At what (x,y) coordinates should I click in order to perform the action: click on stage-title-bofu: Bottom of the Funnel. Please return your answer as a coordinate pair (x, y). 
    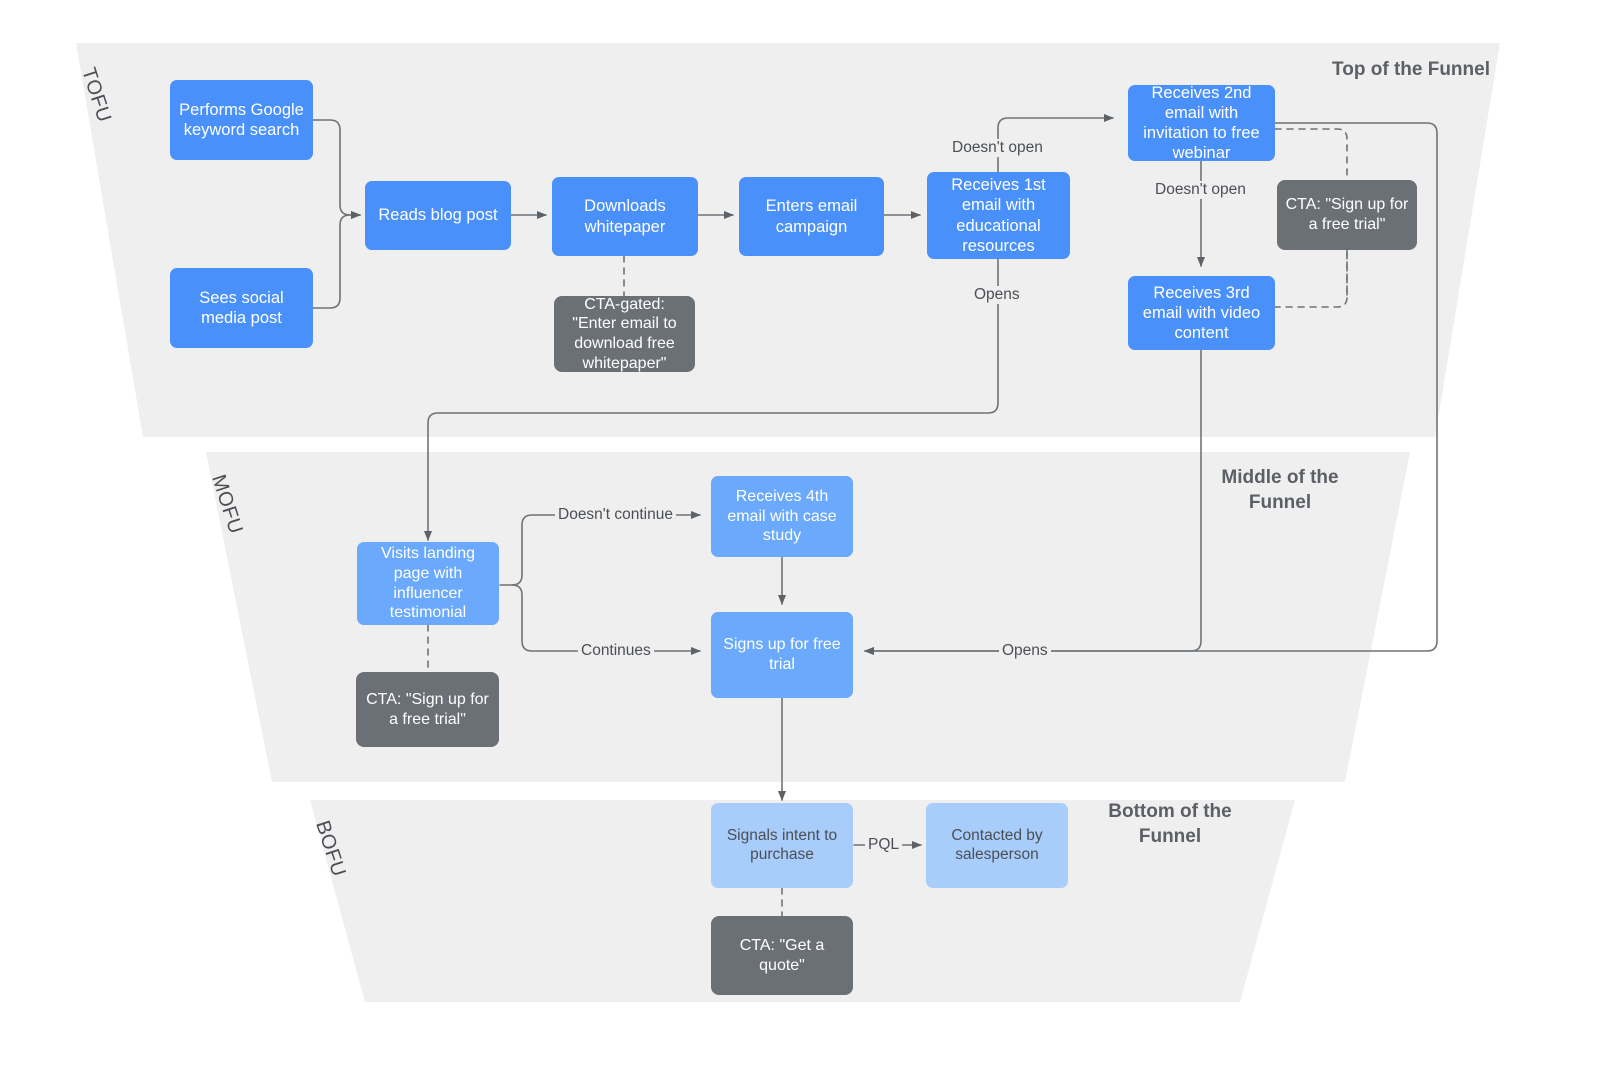
    Looking at the image, I should click on (1170, 824).